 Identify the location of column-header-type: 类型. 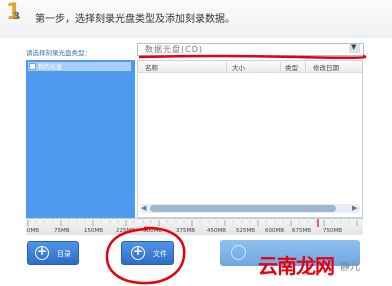
(291, 67).